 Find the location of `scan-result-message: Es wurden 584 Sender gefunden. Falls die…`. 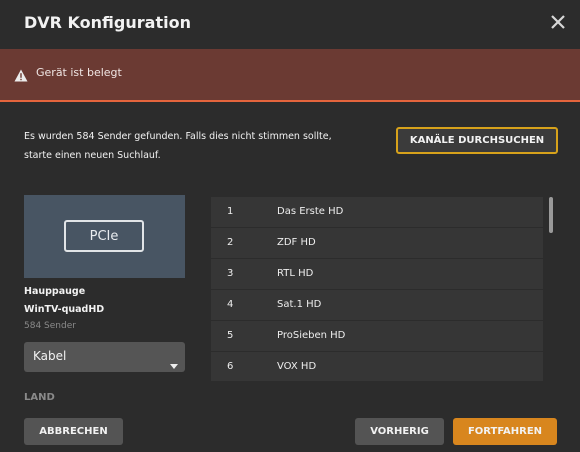

scan-result-message: Es wurden 584 Sender gefunden. Falls die… is located at coordinates (199, 146).